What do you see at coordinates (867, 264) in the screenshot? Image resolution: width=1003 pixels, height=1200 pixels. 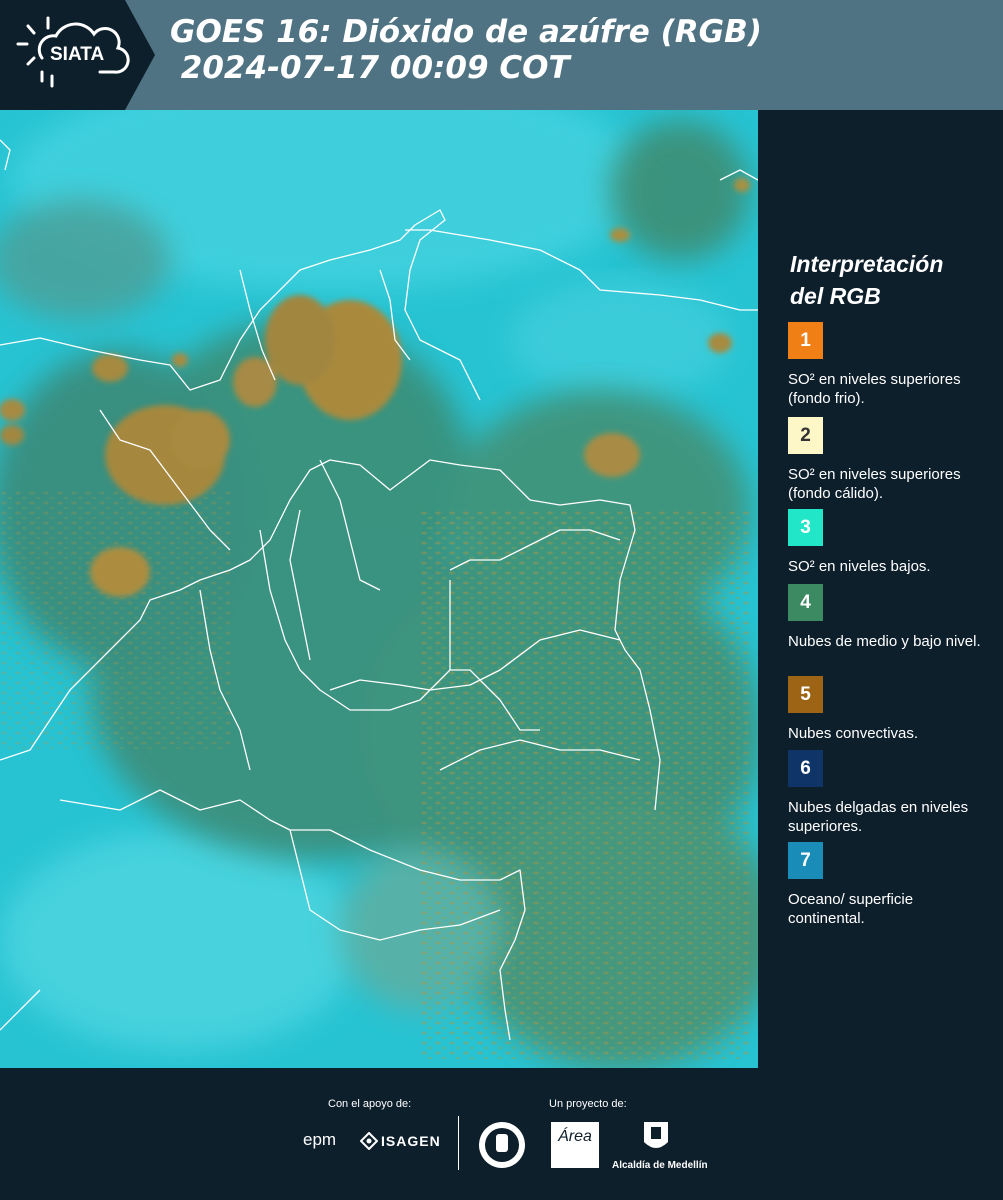 I see `legend-title-line-1: Interpretación` at bounding box center [867, 264].